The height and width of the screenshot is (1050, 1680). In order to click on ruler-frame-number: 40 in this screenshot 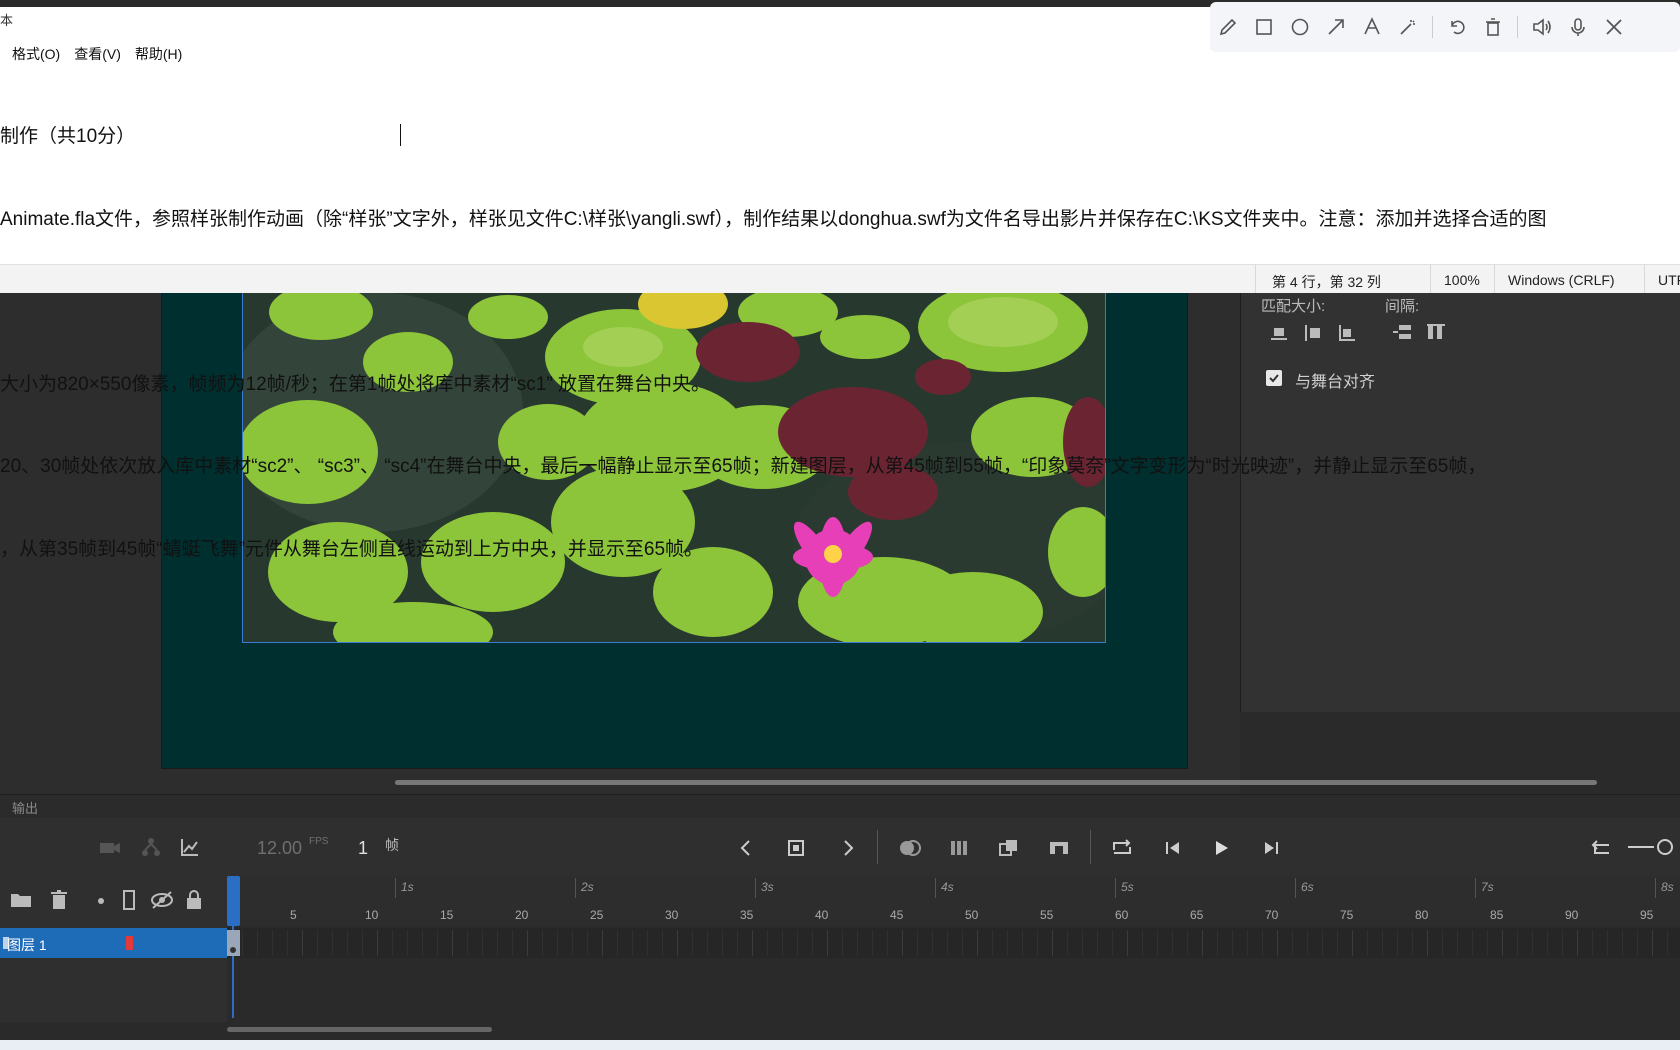, I will do `click(822, 915)`.